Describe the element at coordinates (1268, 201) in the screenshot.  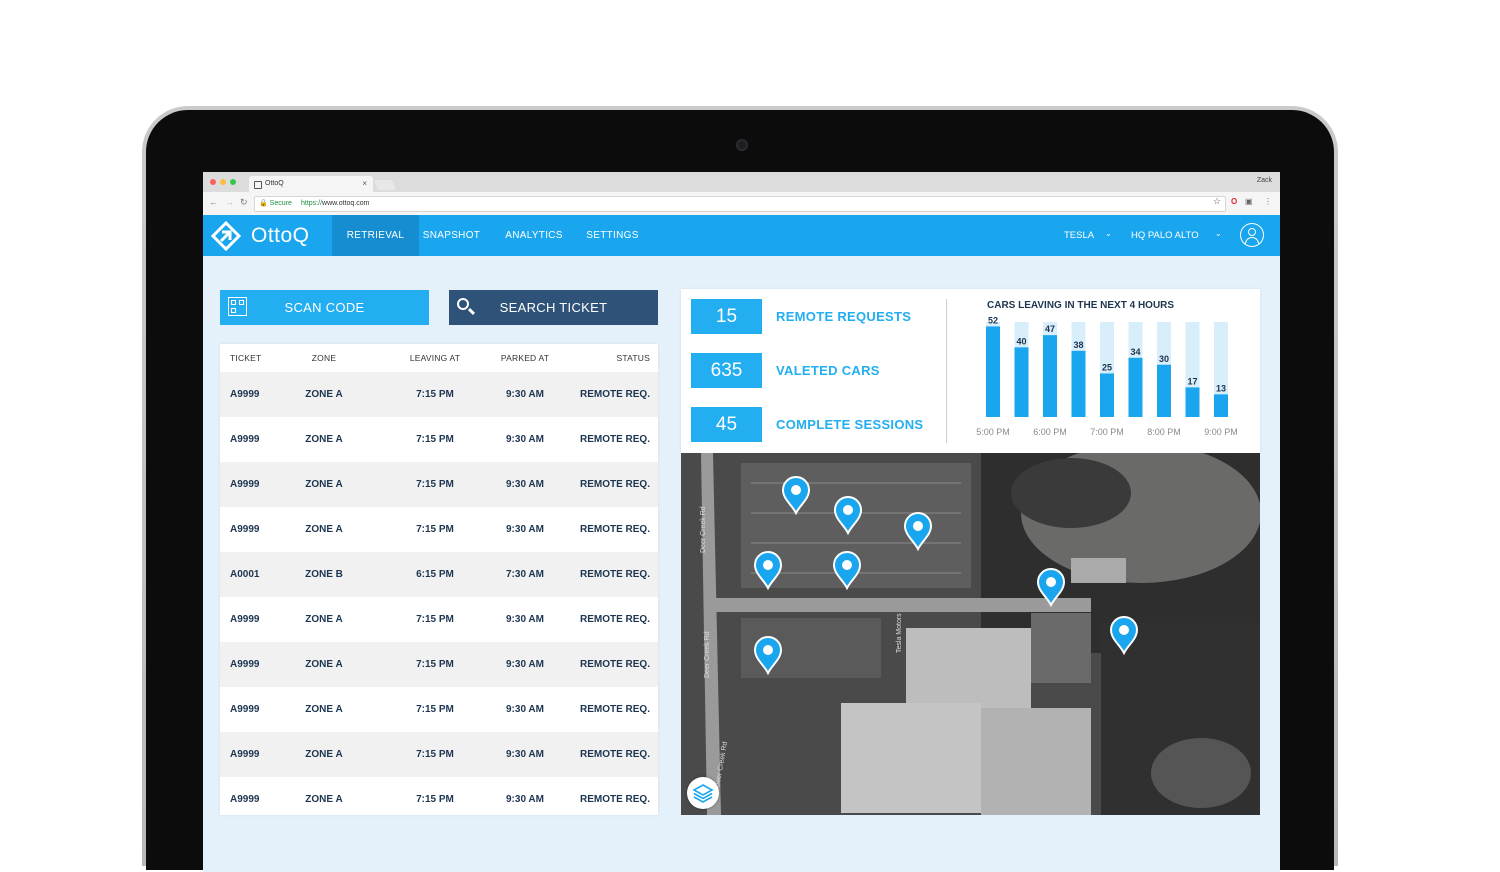
I see `more-menu-icon: ⋮` at that location.